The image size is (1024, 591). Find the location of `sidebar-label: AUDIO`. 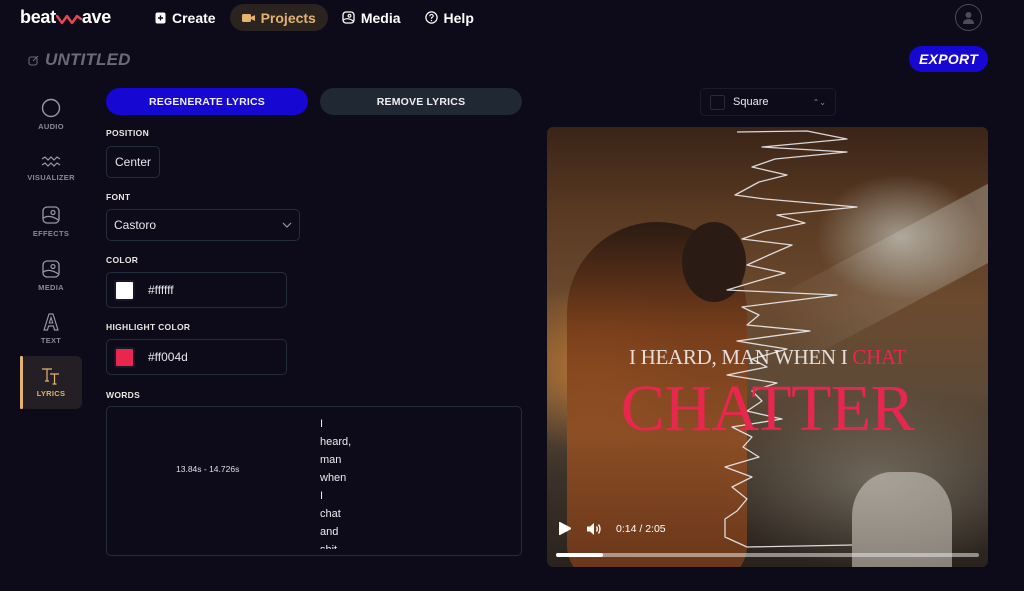

sidebar-label: AUDIO is located at coordinates (51, 127).